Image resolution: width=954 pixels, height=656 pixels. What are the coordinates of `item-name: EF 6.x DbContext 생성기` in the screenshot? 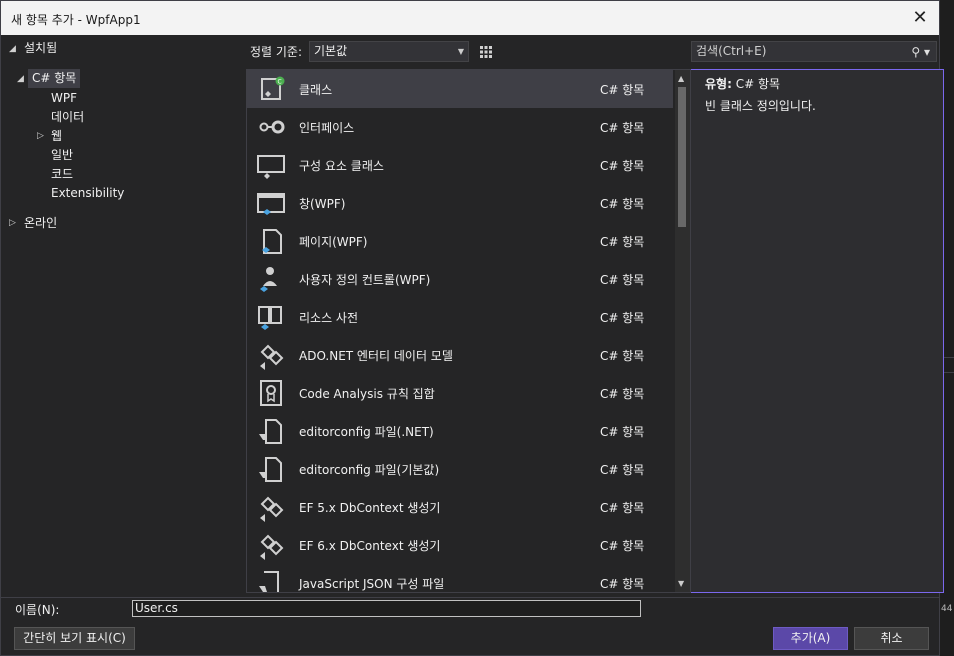 It's located at (370, 546).